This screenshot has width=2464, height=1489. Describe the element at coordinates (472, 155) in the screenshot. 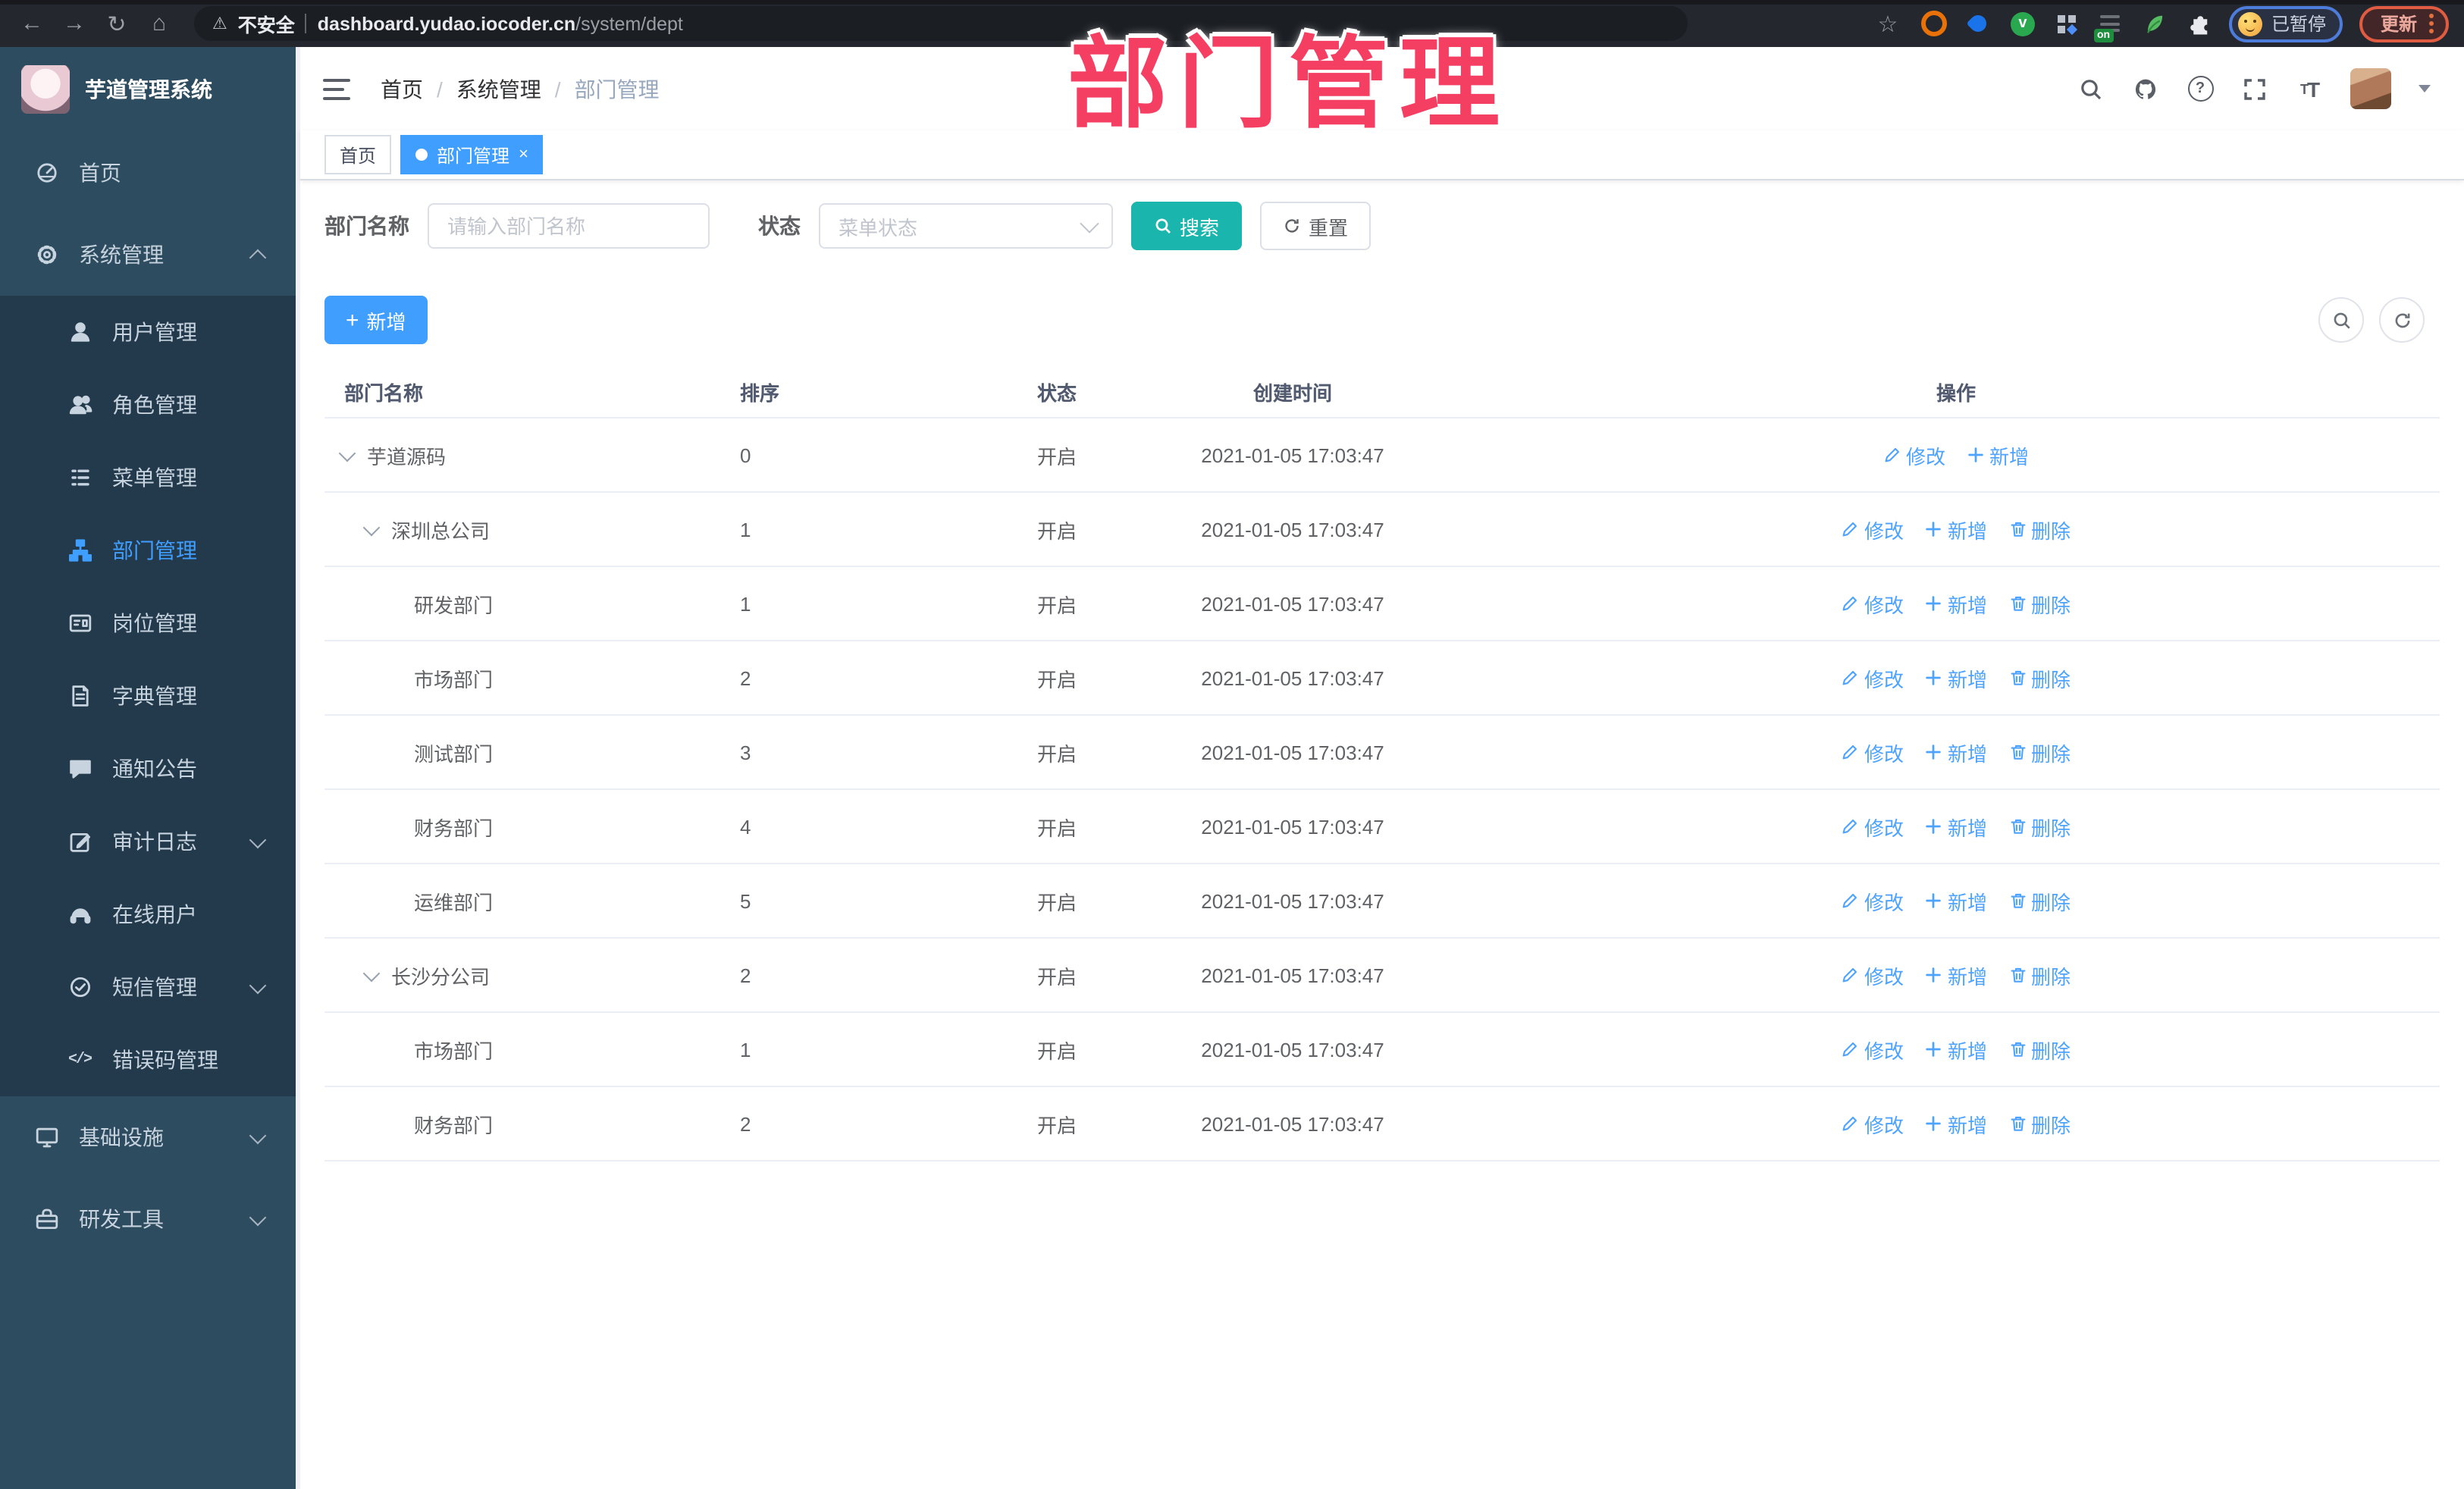

I see `tab-dept: 部门管理 ×` at that location.